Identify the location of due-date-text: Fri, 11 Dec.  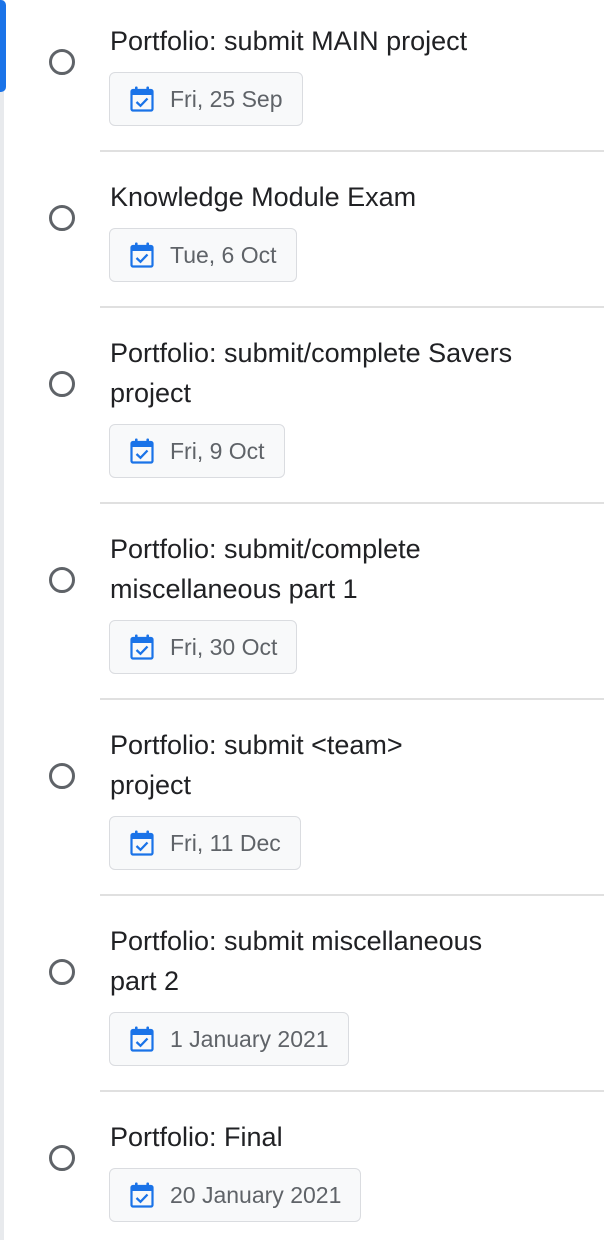
(225, 842).